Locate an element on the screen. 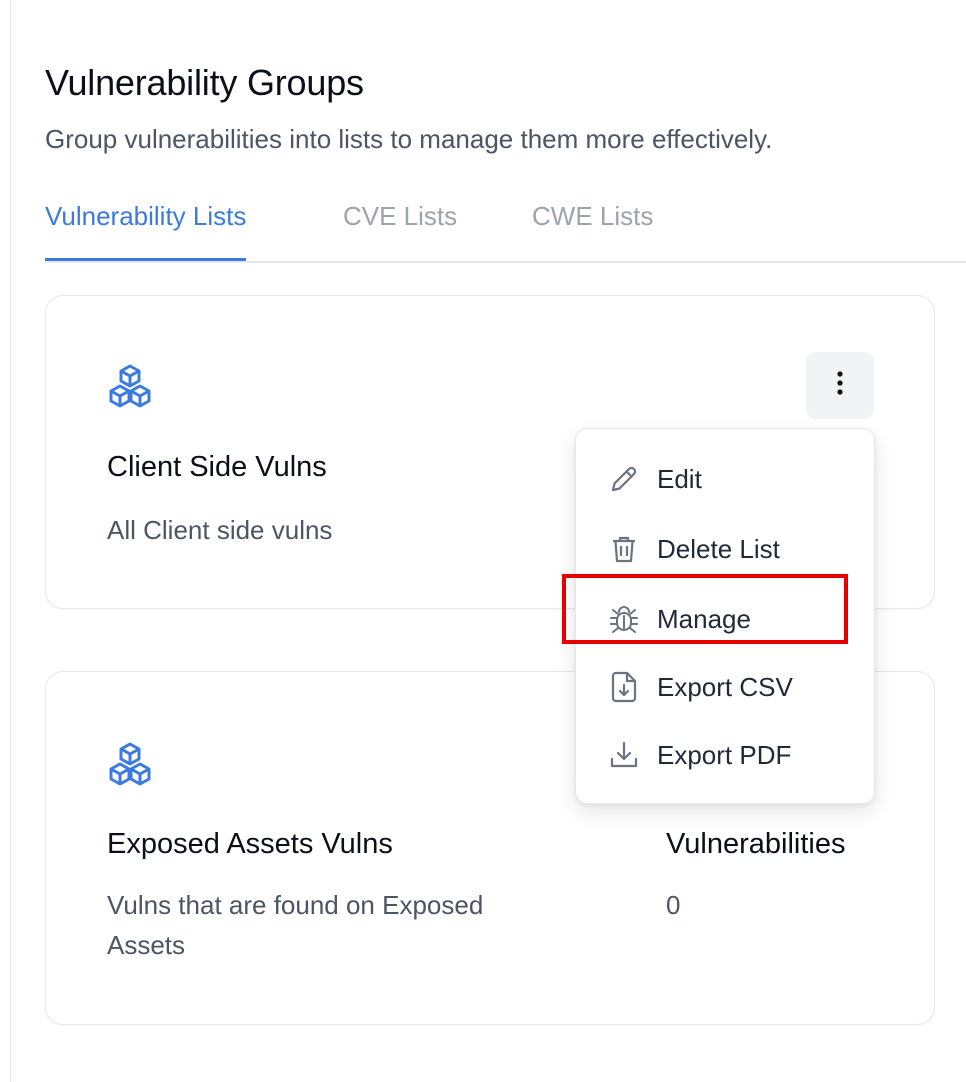 This screenshot has height=1082, width=966. menu-item-export-pdf: Export PDF is located at coordinates (725, 755).